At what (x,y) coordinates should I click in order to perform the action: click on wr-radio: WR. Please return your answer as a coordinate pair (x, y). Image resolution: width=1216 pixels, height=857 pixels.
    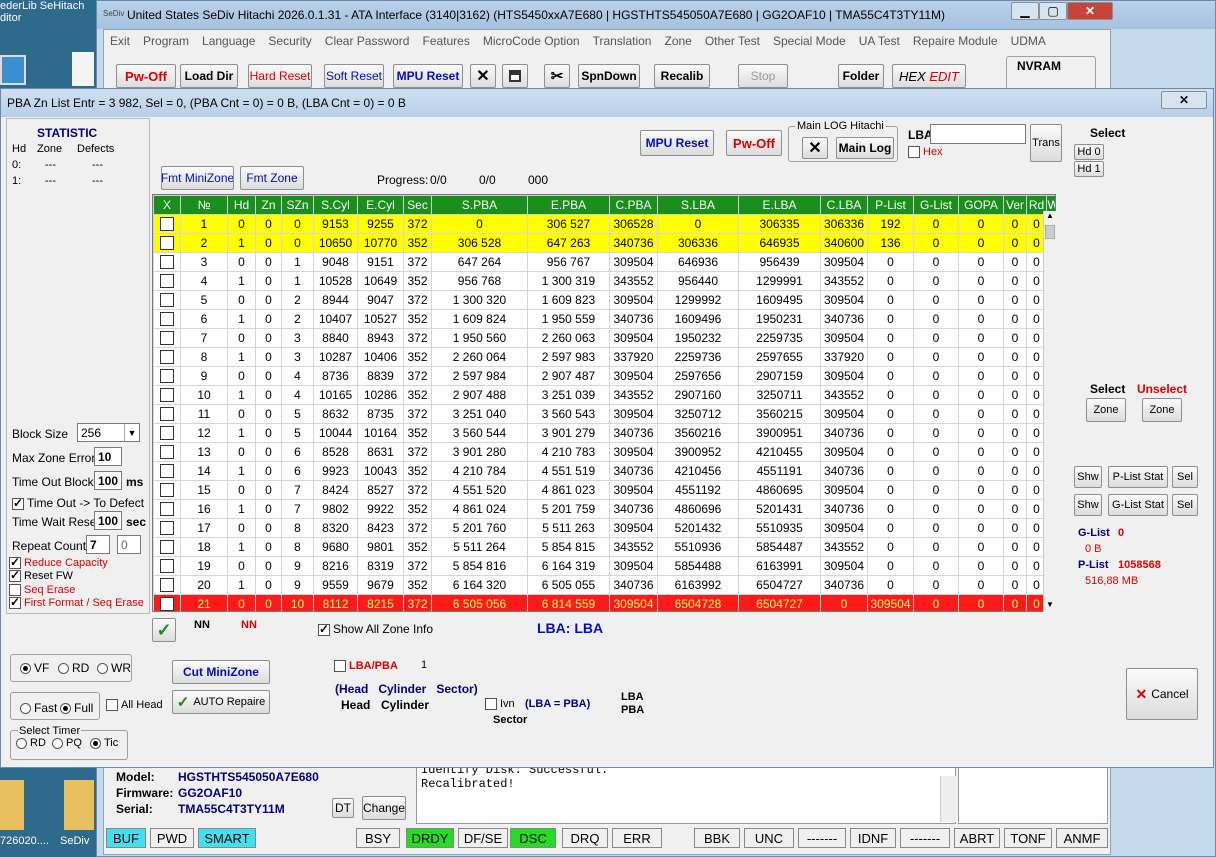
    Looking at the image, I should click on (114, 668).